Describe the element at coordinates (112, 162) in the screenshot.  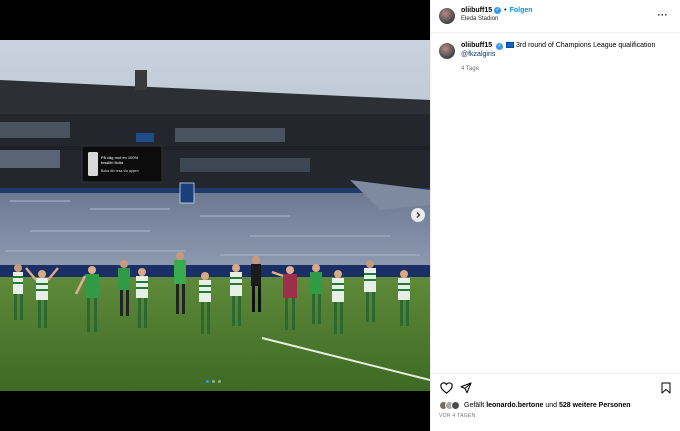
I see `scoreboard-line-2: fossilfri flotta` at that location.